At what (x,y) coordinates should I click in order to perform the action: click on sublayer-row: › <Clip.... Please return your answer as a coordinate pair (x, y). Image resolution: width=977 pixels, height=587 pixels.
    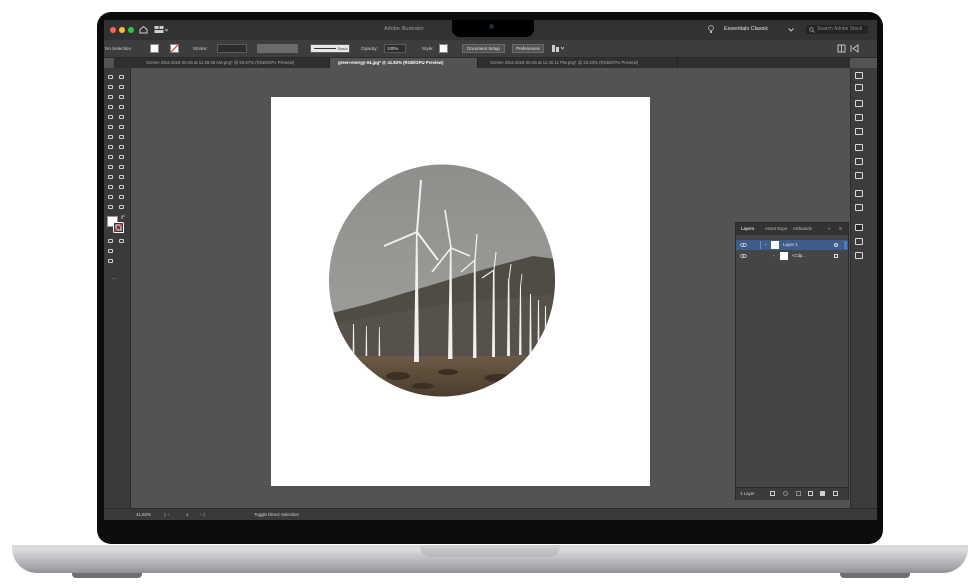
    Looking at the image, I should click on (792, 256).